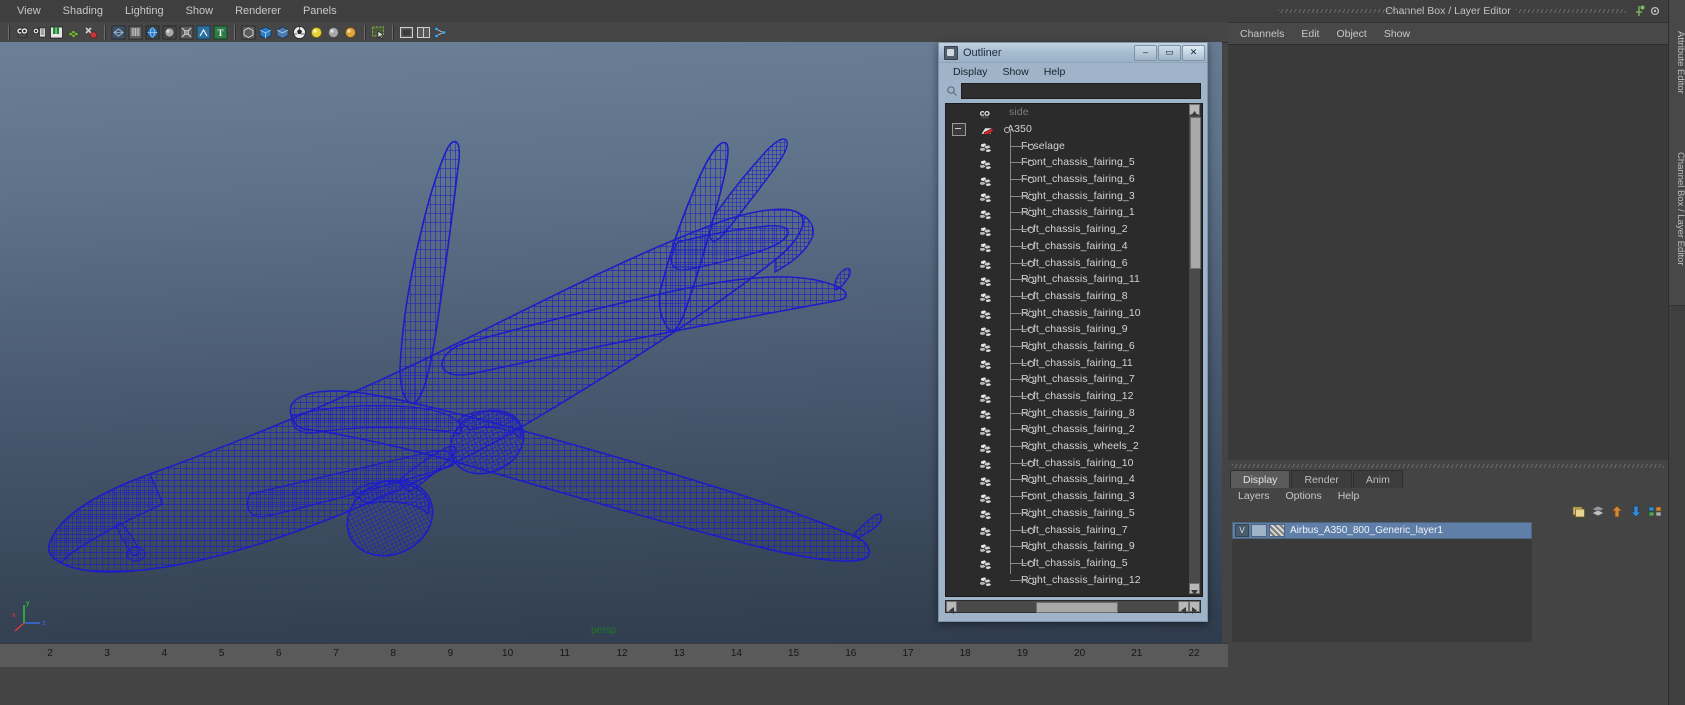  What do you see at coordinates (220, 32) in the screenshot?
I see `texture-toggle-icon: T` at bounding box center [220, 32].